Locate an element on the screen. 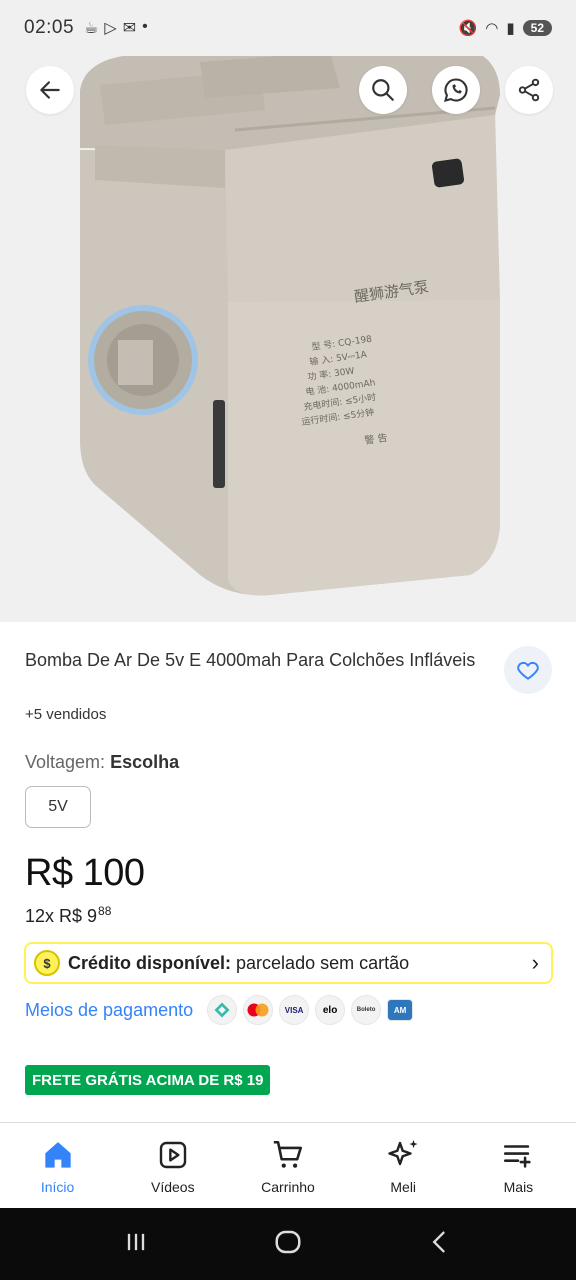  app-notification-icon: ☕ is located at coordinates (91, 28).